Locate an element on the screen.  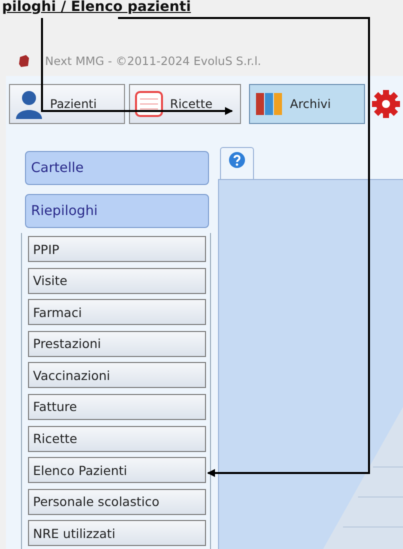
list-item: Farmaci is located at coordinates (117, 312).